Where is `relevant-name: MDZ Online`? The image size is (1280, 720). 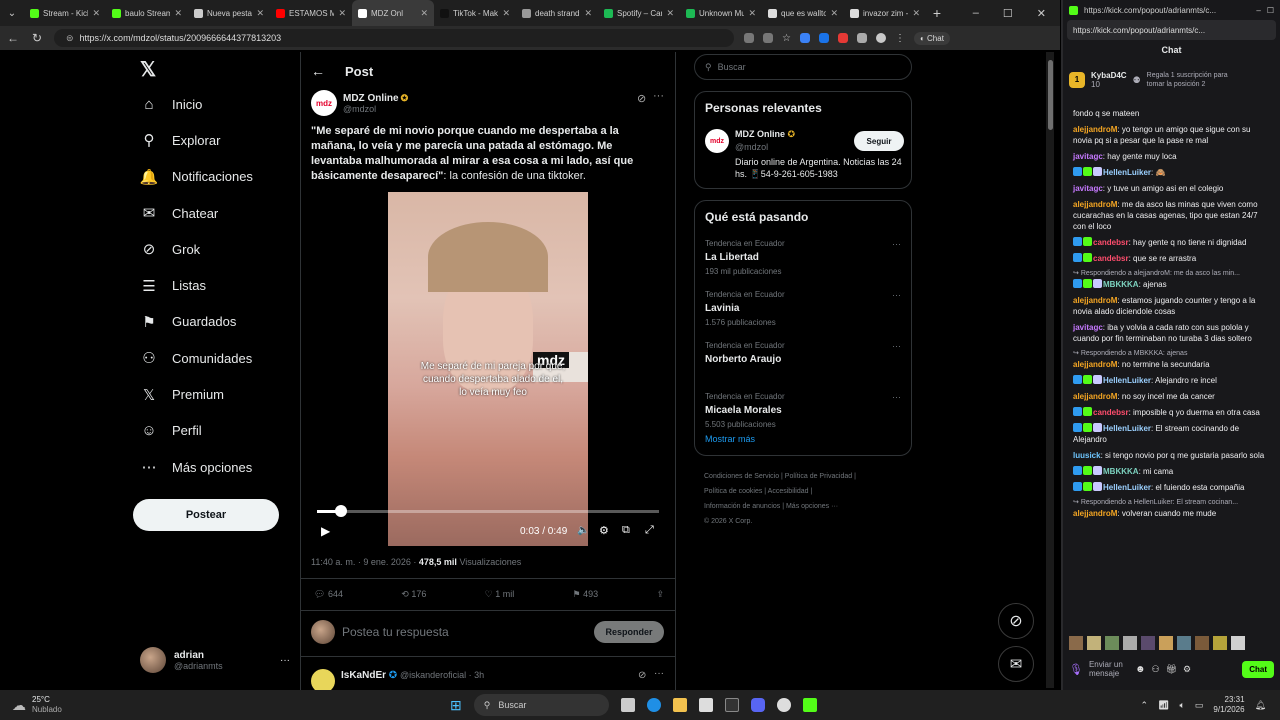 relevant-name: MDZ Online is located at coordinates (760, 134).